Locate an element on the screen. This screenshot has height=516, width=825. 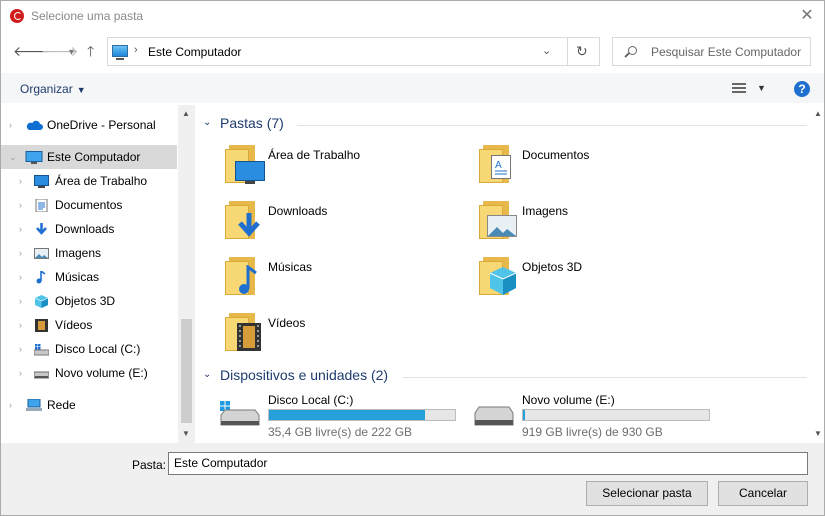
title-bar: Selecione uma pasta ✕ is located at coordinates (412, 16).